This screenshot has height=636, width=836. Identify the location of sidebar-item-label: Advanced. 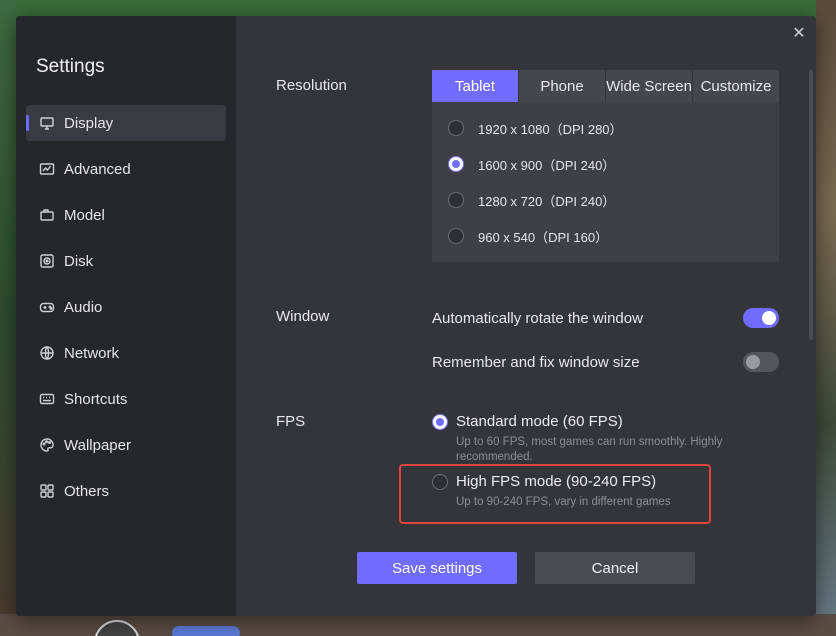
(97, 169).